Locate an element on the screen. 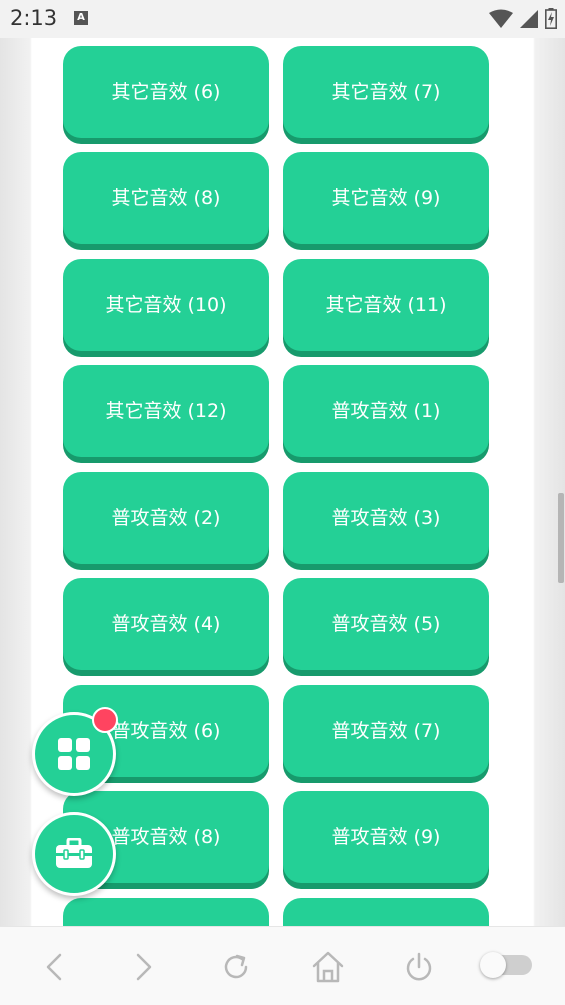 This screenshot has height=1005, width=565. notification-badge is located at coordinates (105, 720).